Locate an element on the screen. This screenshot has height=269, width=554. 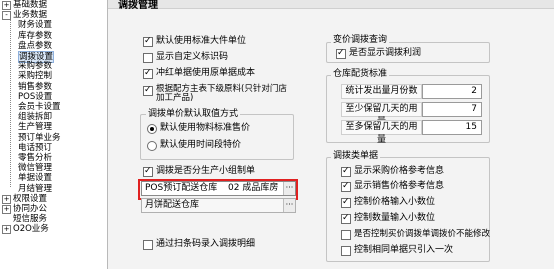
checkbox-purchase-price-ref is located at coordinates (346, 171).